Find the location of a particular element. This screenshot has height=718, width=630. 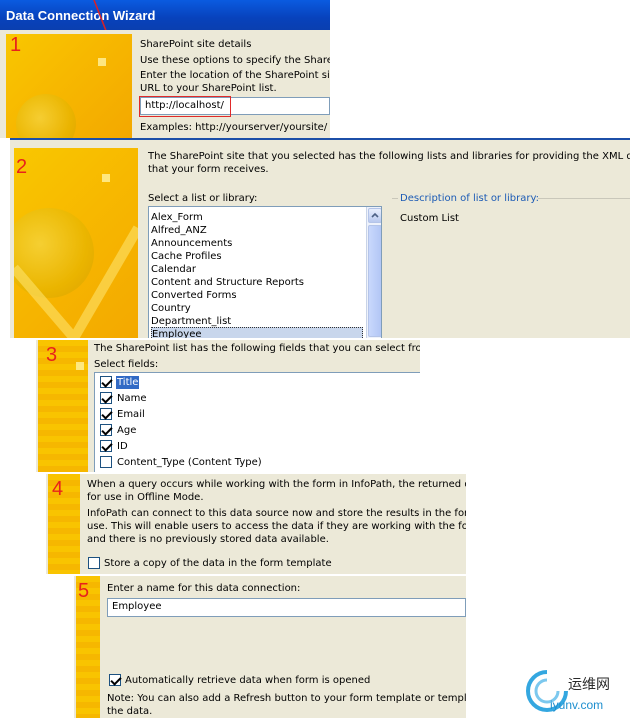

description-label: Description of list or library: is located at coordinates (470, 198).